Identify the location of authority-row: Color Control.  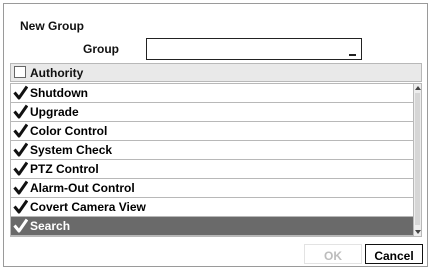
(212, 131).